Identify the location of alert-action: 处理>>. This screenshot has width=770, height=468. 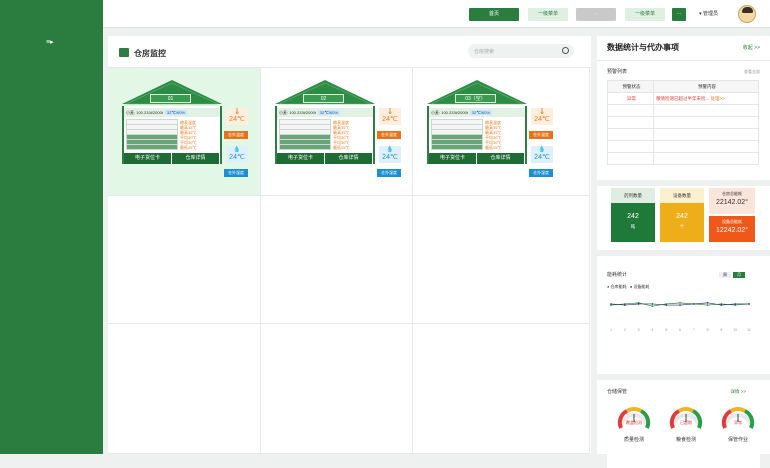
(718, 98).